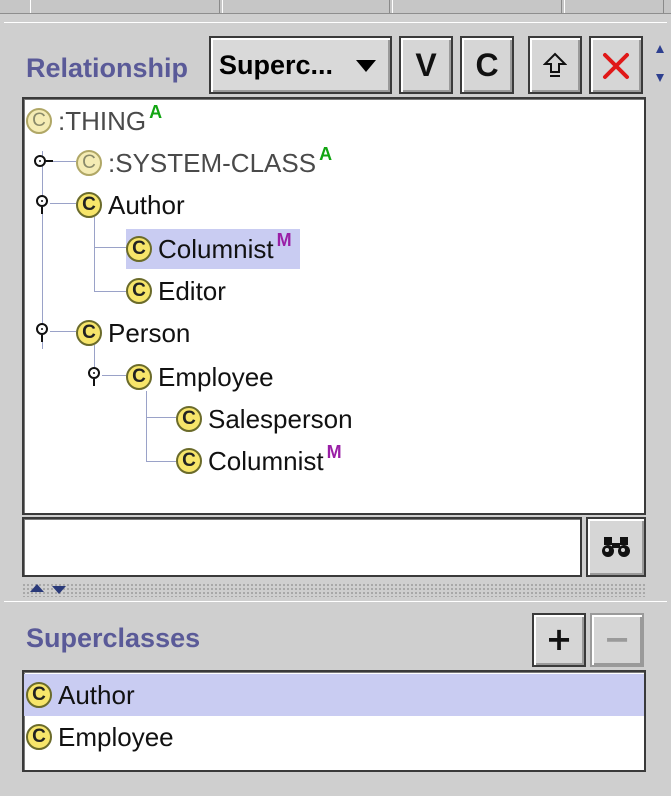  I want to click on tree-node-label: Person, so click(149, 332).